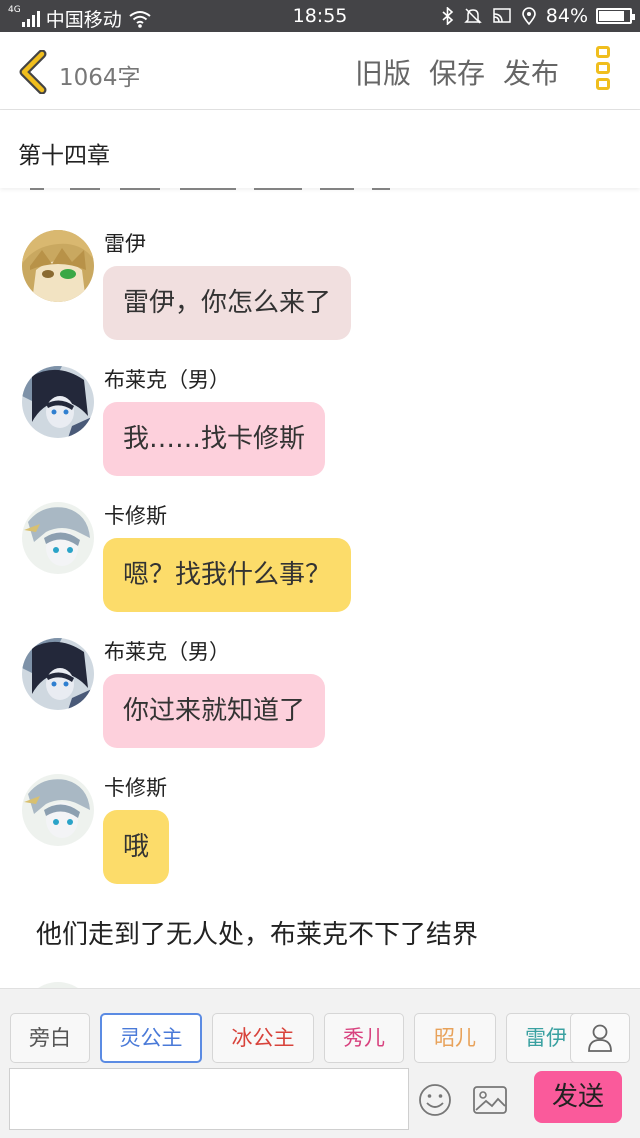  What do you see at coordinates (611, 16) in the screenshot?
I see `battery-fill` at bounding box center [611, 16].